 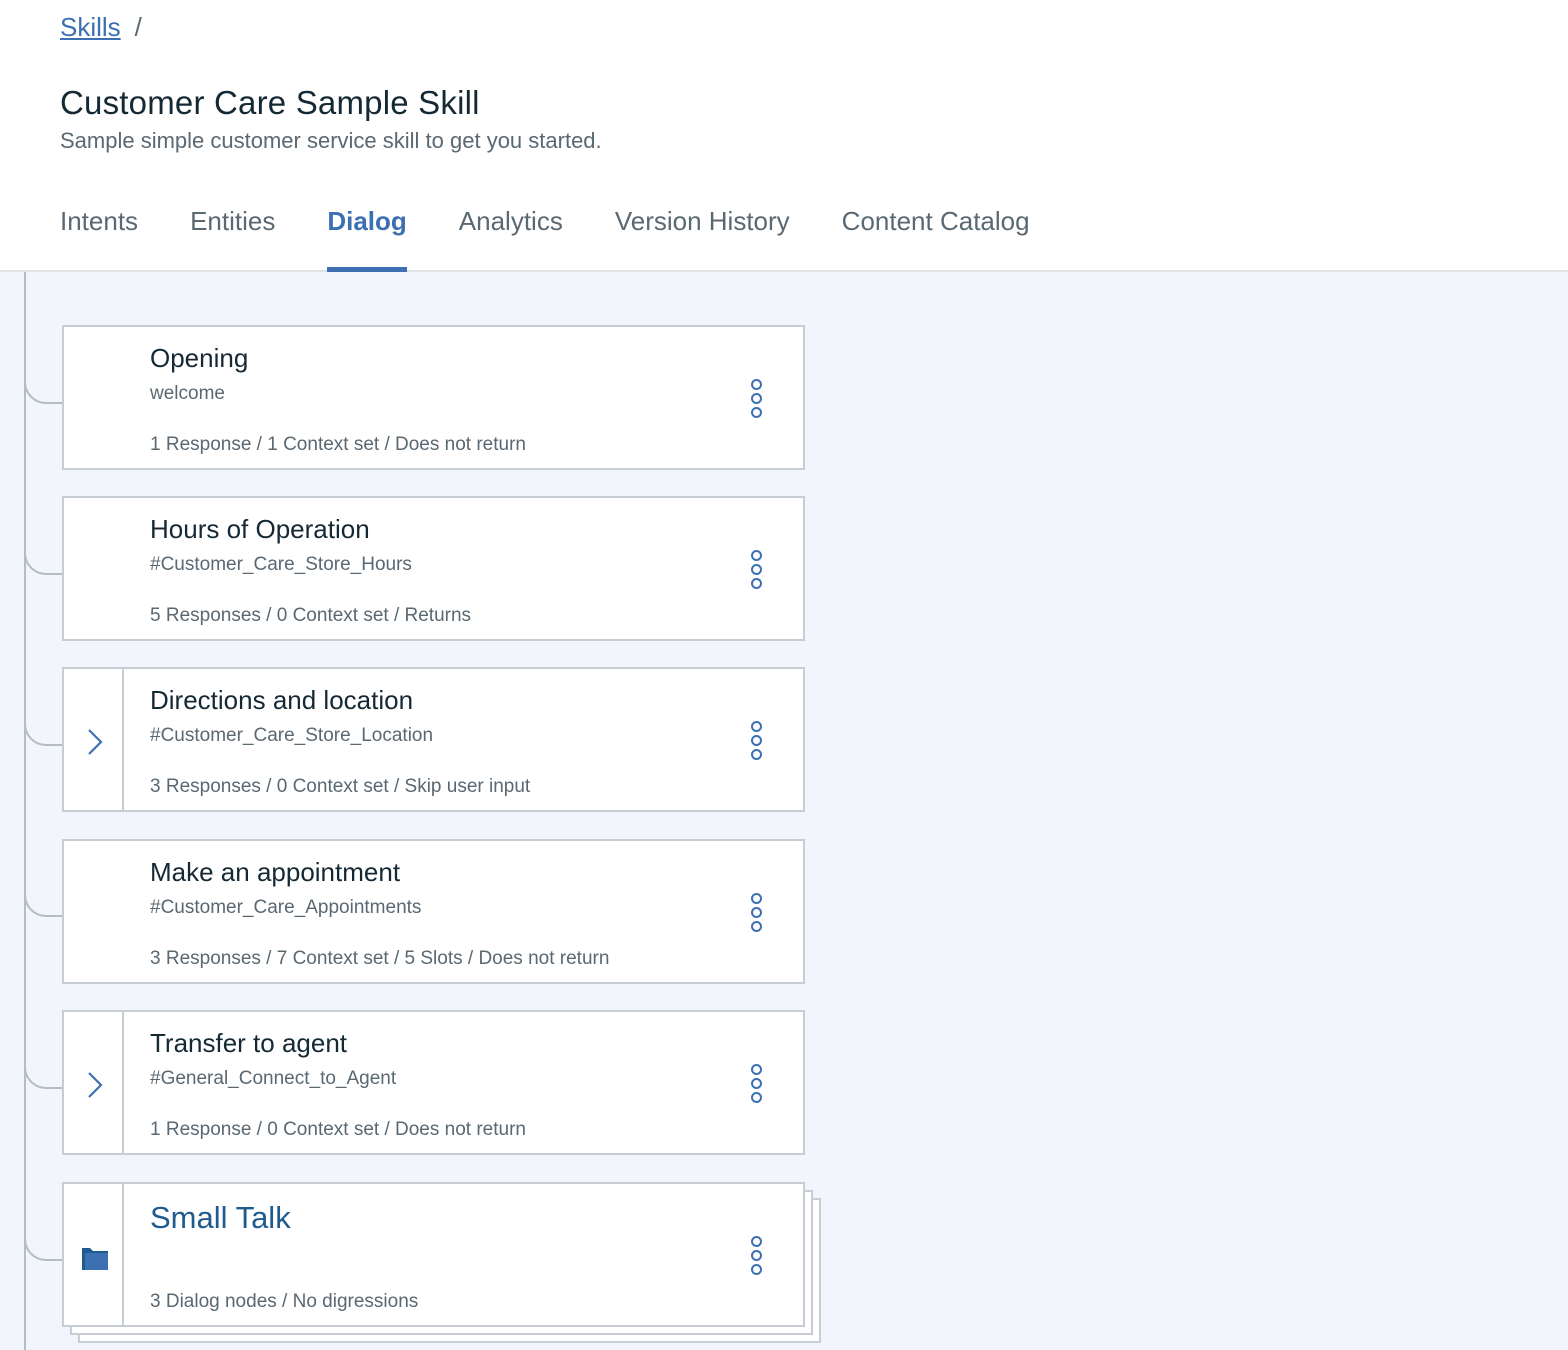 I want to click on folder-icon, so click(x=95, y=1259).